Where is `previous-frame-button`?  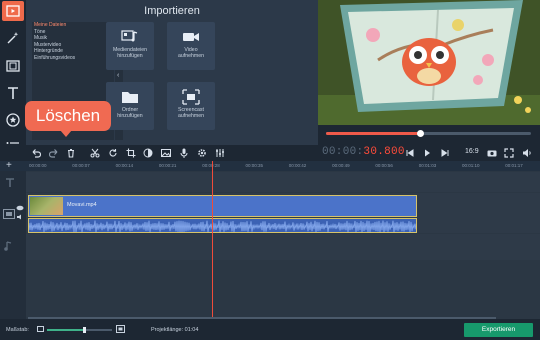 previous-frame-button is located at coordinates (410, 153).